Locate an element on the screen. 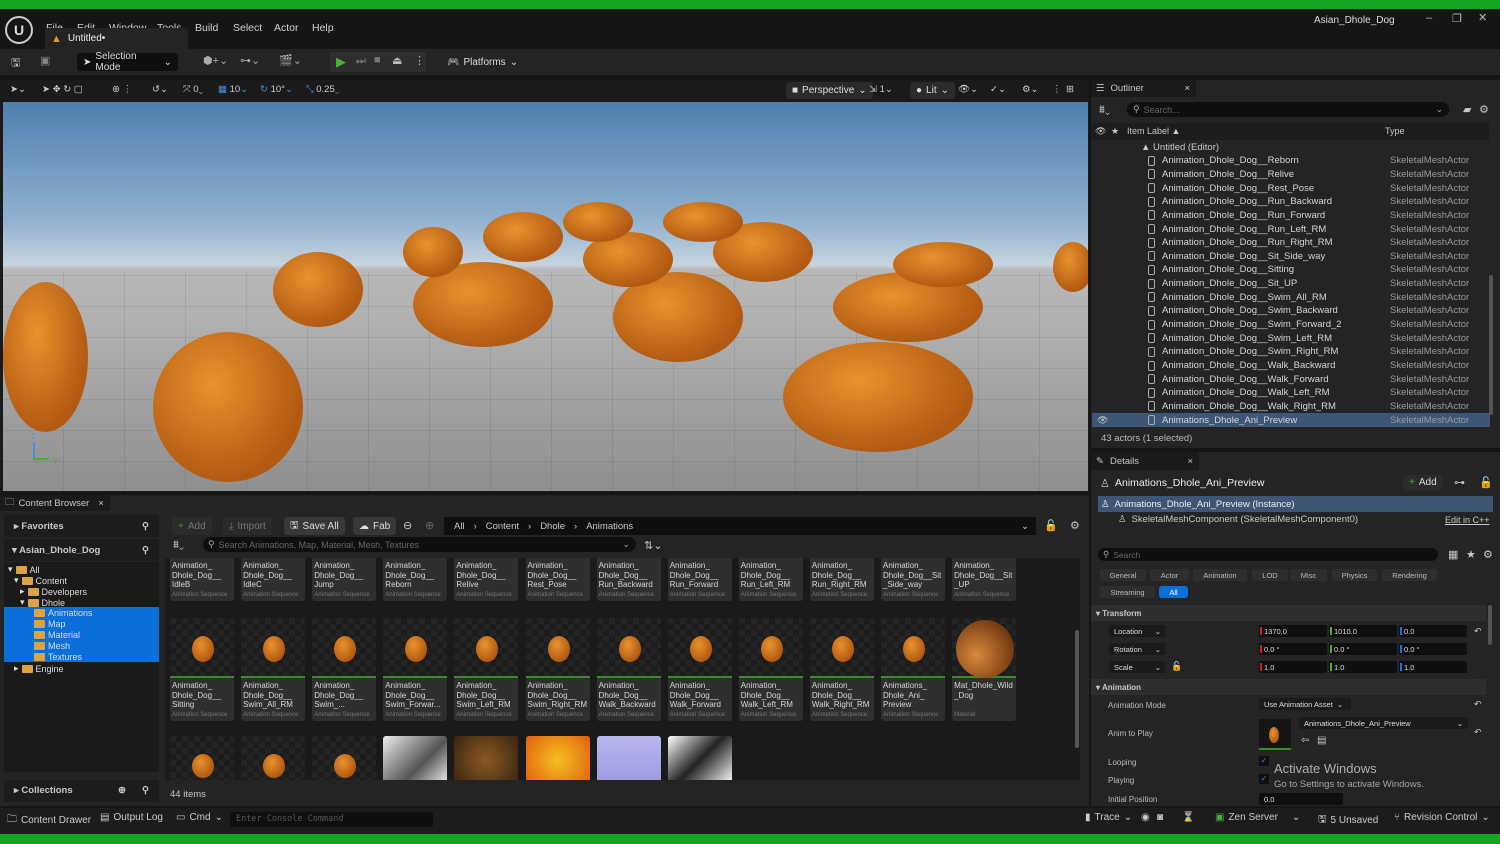  scale-dropdown: Scale ⌄ is located at coordinates (1137, 667).